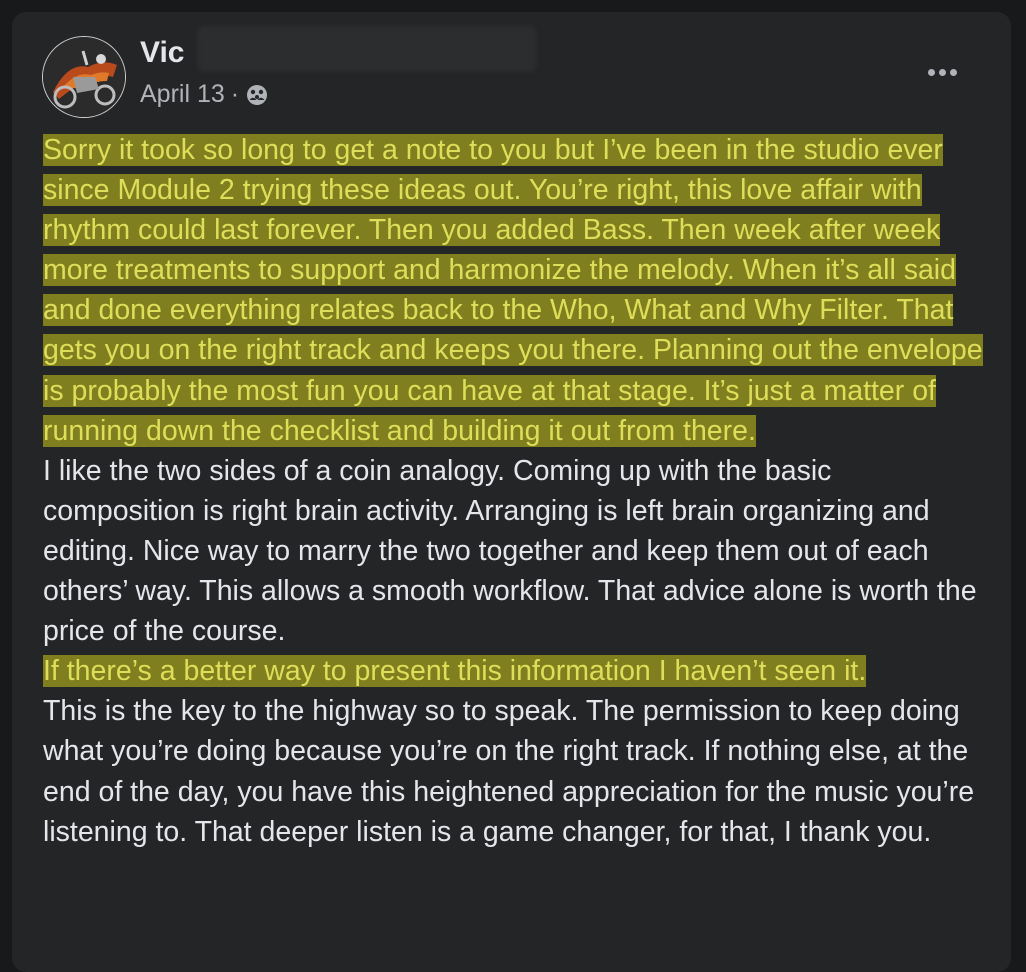  I want to click on more-options-button, so click(942, 72).